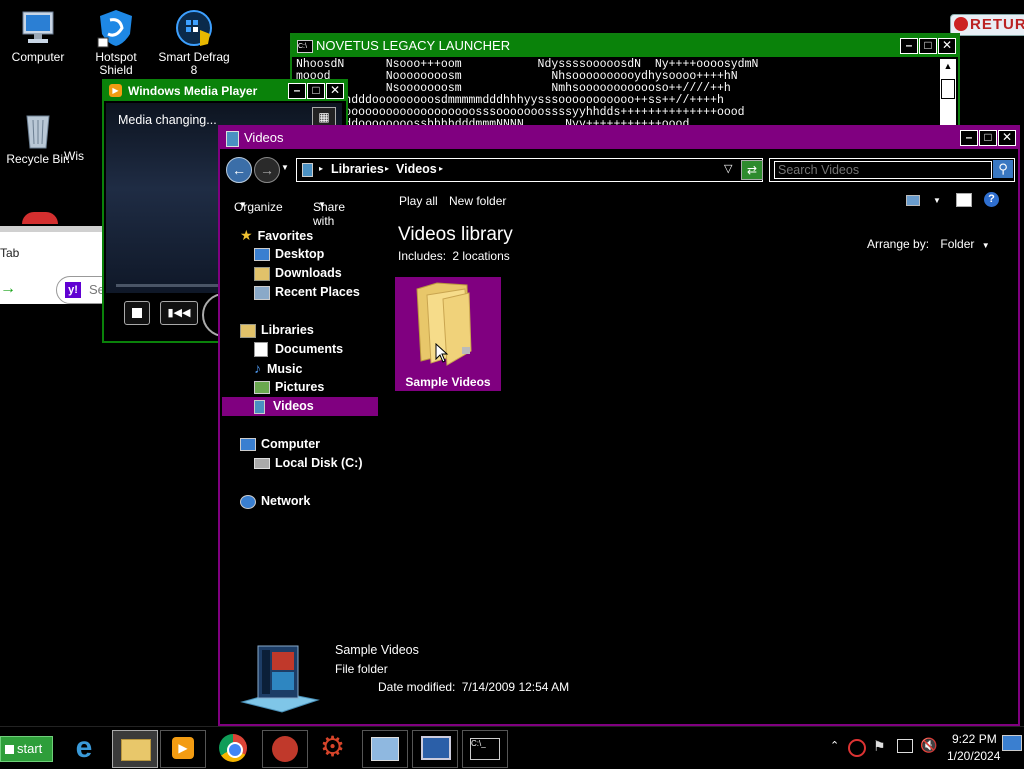 The width and height of the screenshot is (1024, 769). I want to click on includes-locations-link: 2 locations, so click(480, 256).